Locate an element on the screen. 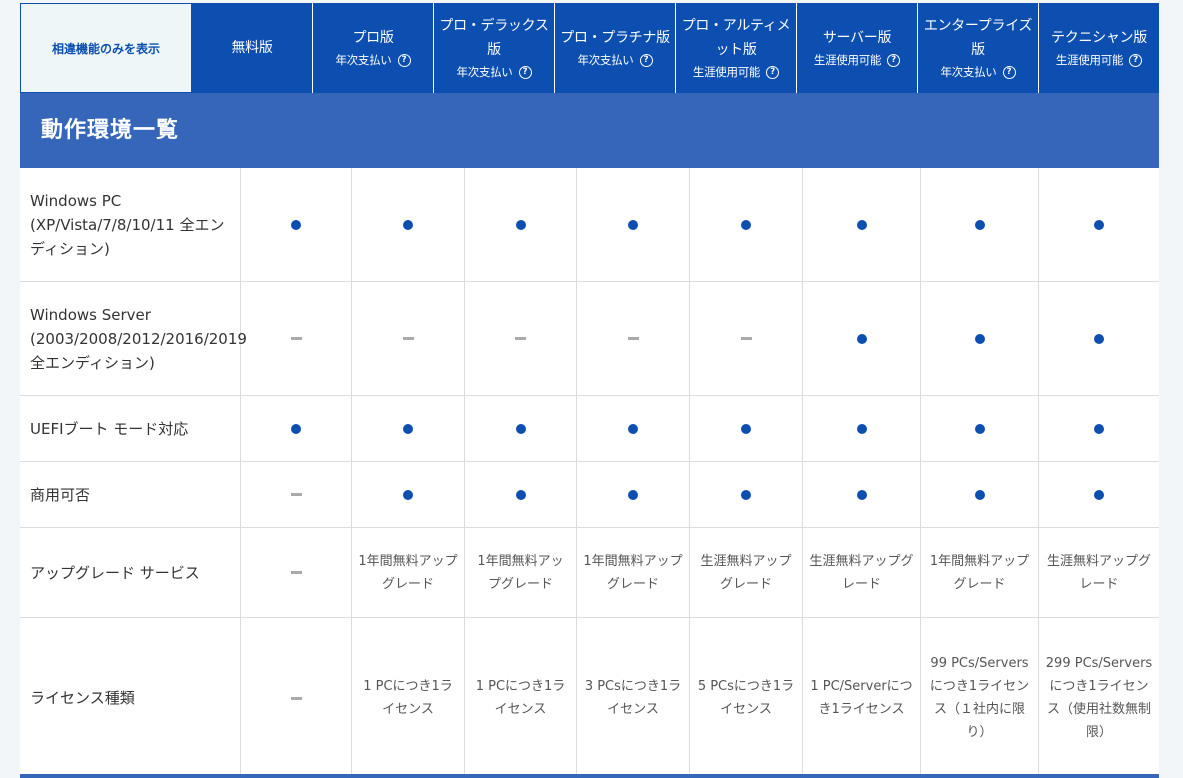 The image size is (1183, 778). plan-header-1: プロ版 年次支払い? is located at coordinates (373, 48).